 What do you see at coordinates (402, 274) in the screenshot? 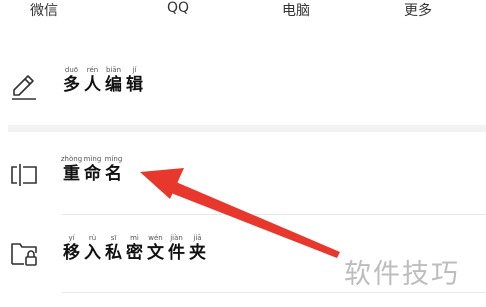
I see `watermark: 软件技巧` at bounding box center [402, 274].